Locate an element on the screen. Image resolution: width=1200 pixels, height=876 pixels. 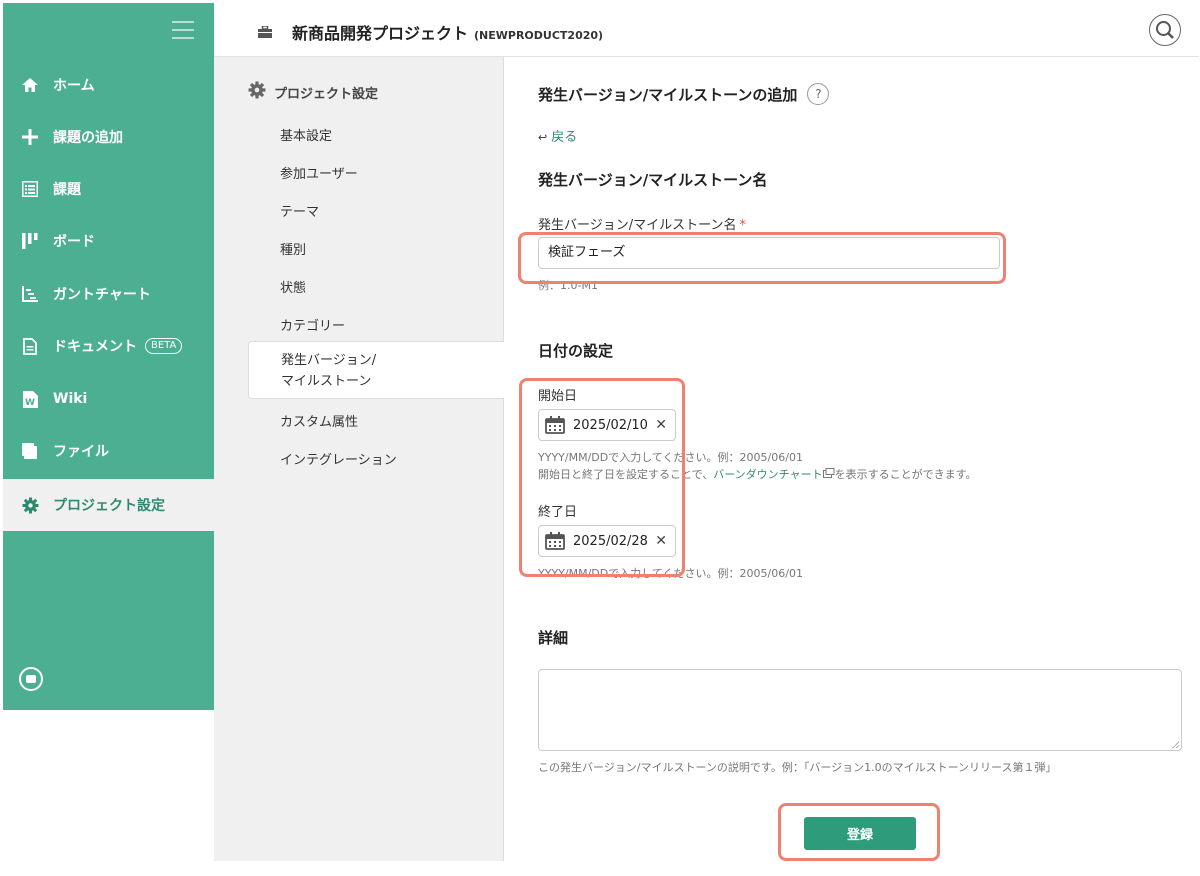
burndown-hint-pre: 開始日と終了日を設定することで、 is located at coordinates (626, 474).